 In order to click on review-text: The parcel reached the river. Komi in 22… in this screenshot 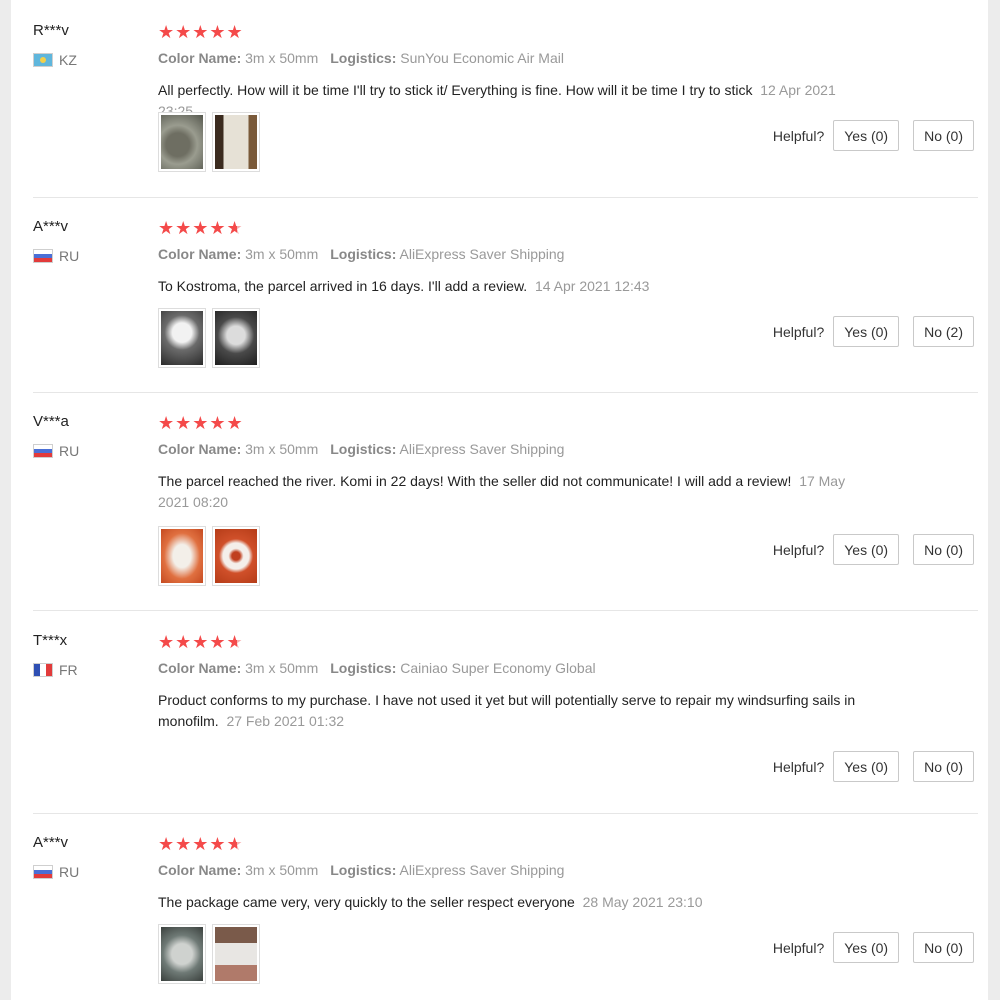, I will do `click(502, 491)`.